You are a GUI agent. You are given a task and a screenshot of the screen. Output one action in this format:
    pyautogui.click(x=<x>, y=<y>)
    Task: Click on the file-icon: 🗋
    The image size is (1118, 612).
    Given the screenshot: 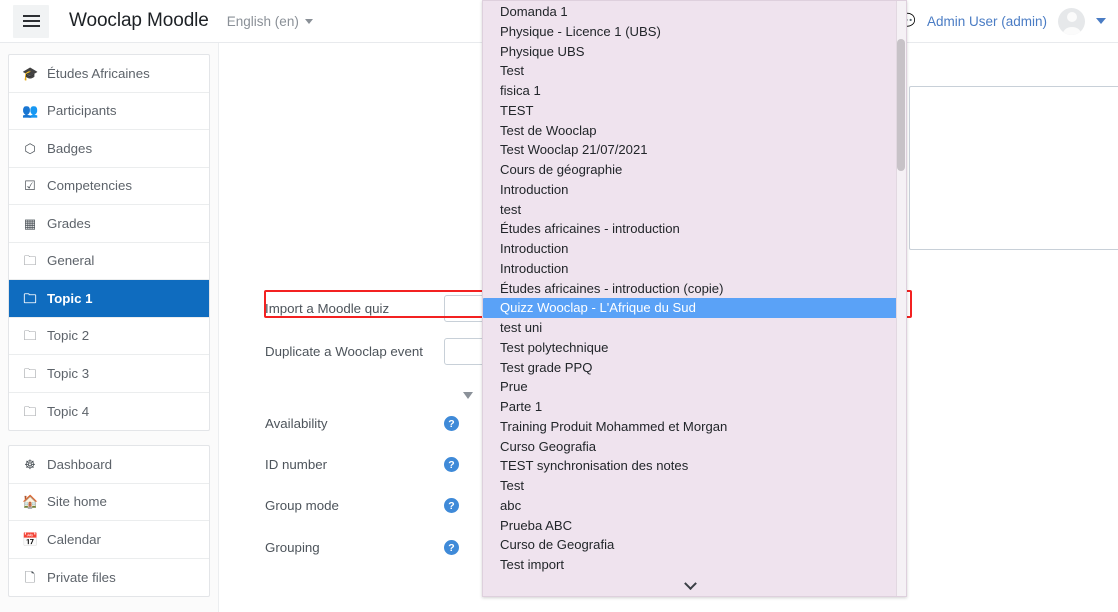 What is the action you would take?
    pyautogui.click(x=30, y=577)
    